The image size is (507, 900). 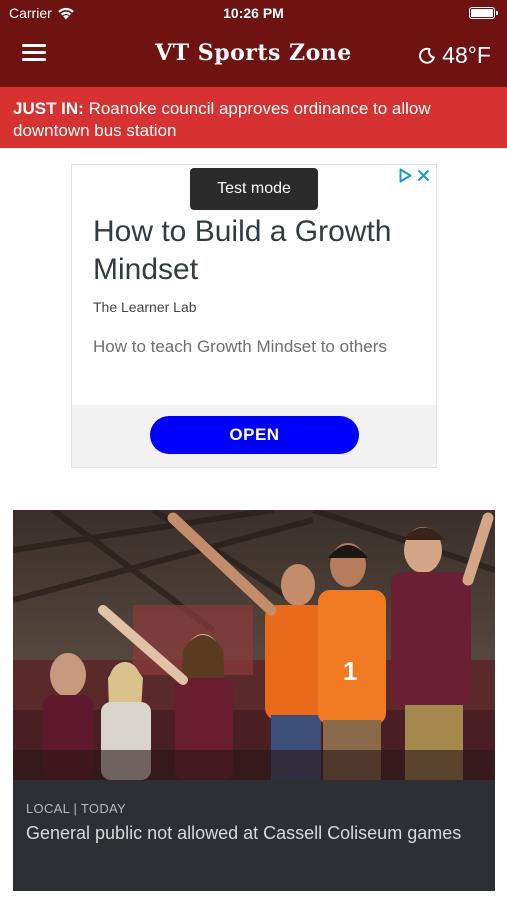 I want to click on ad-choices, so click(x=414, y=175).